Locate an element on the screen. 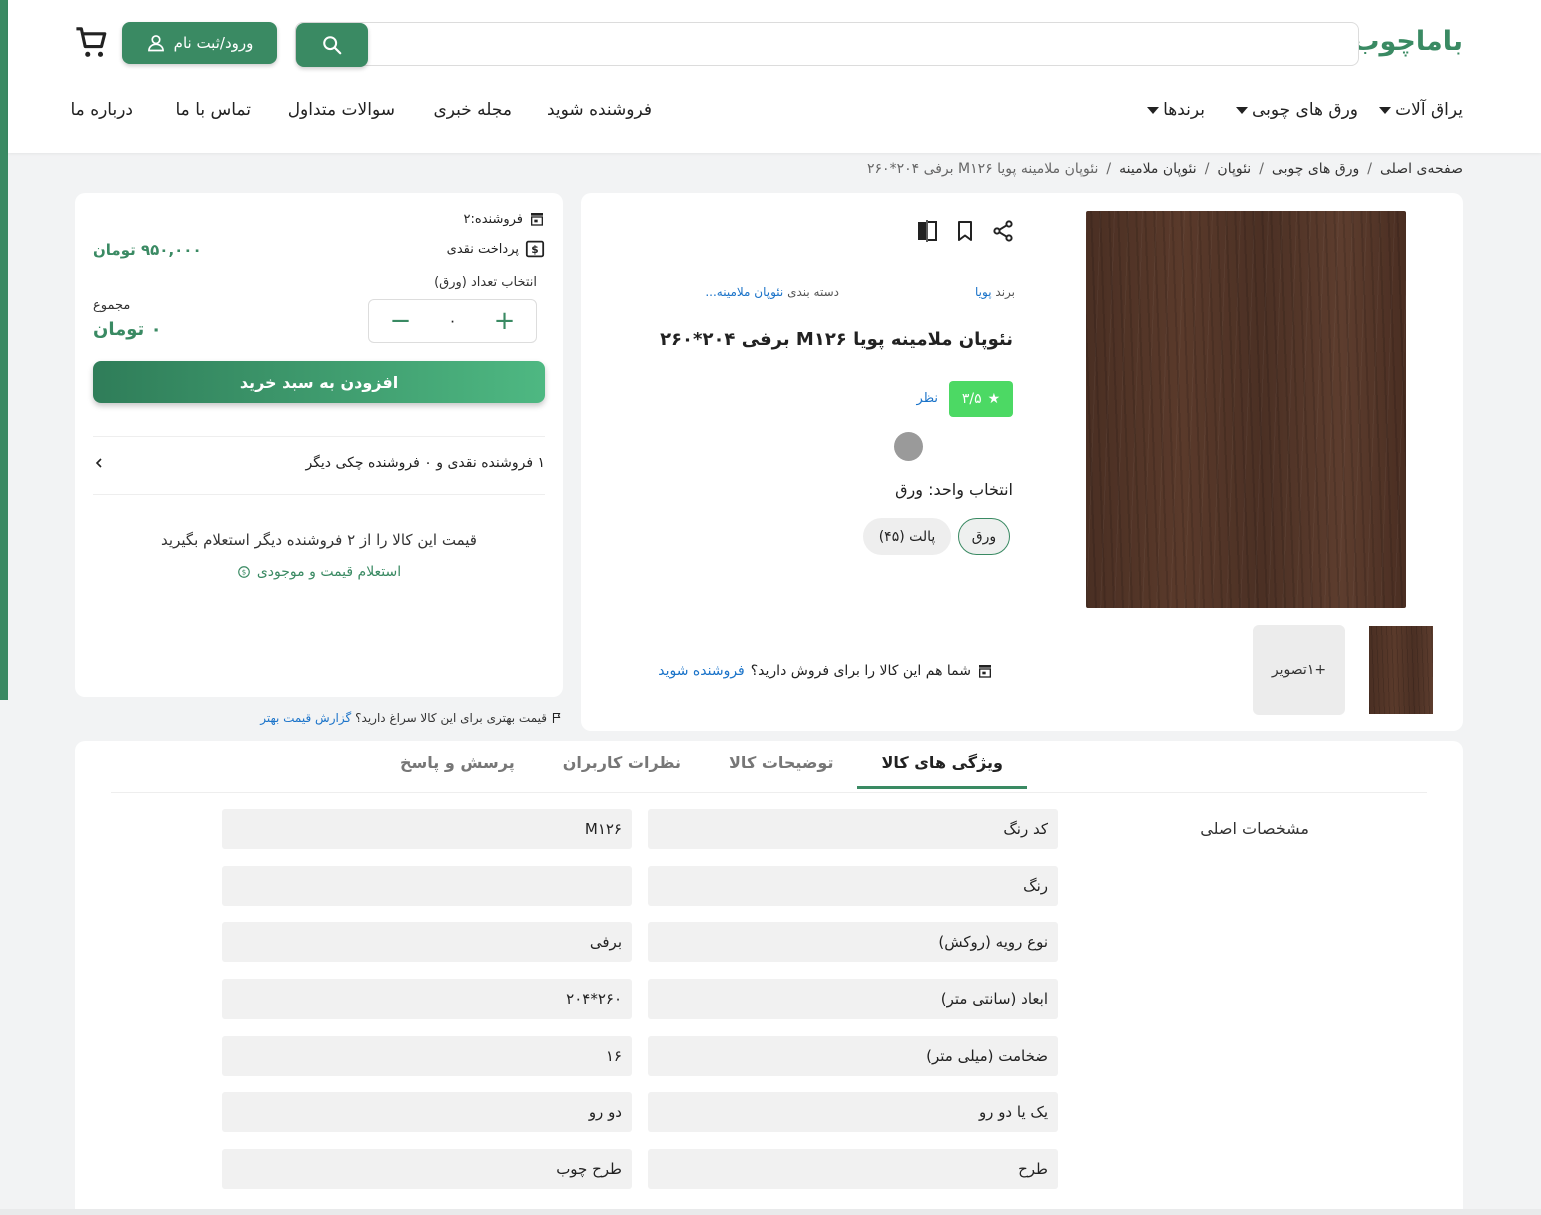 The height and width of the screenshot is (1215, 1541). price: ۹۵۰,۰۰۰ تومان is located at coordinates (147, 250).